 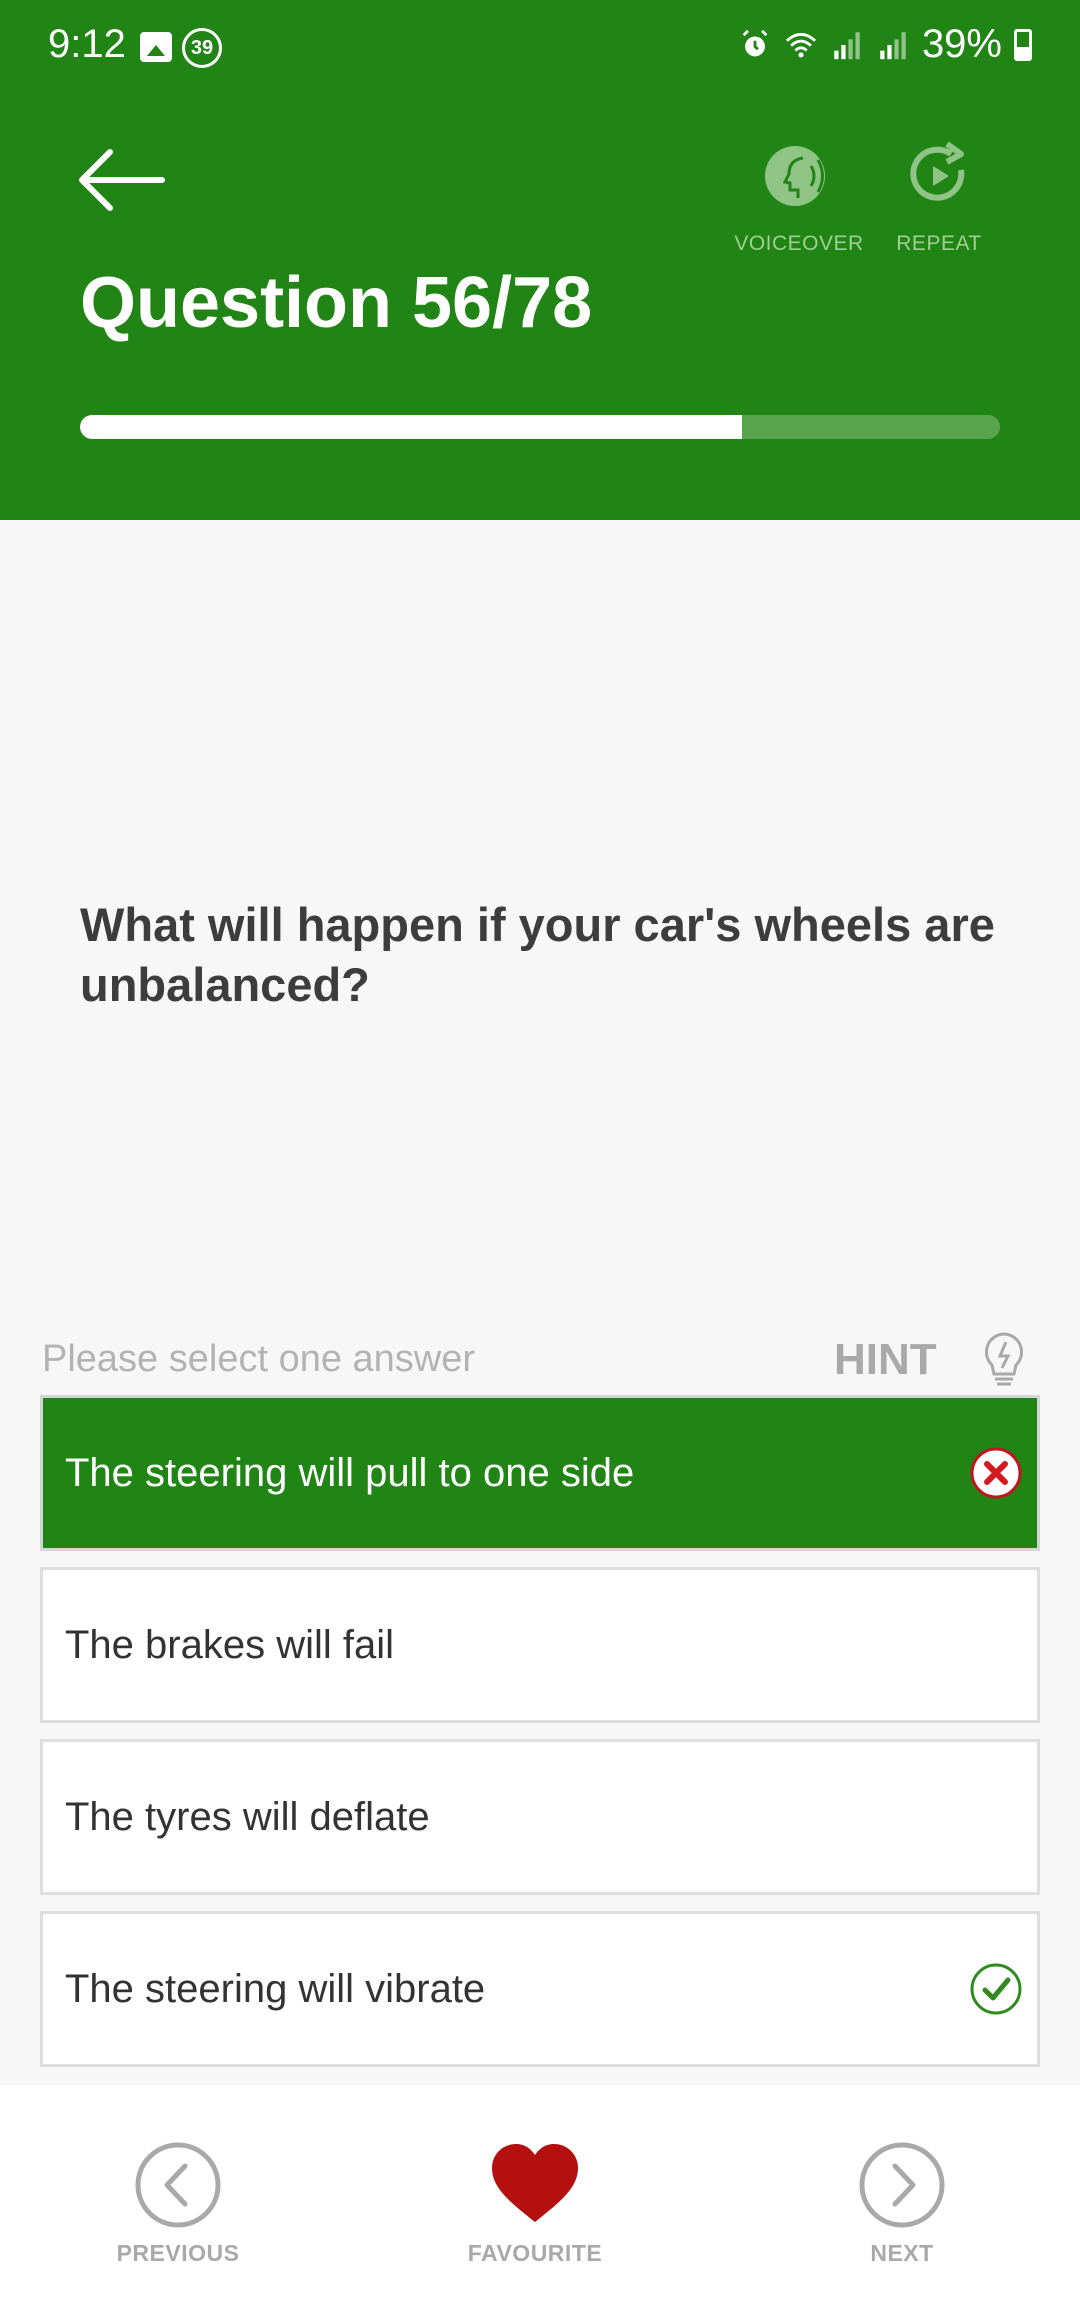 I want to click on answer-text: The steering will vibrate, so click(x=275, y=1989).